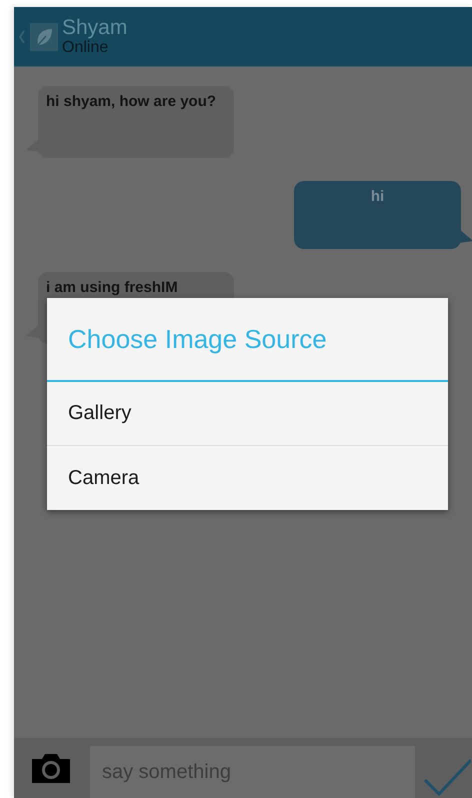  Describe the element at coordinates (22, 37) in the screenshot. I see `back-chevron-icon` at that location.